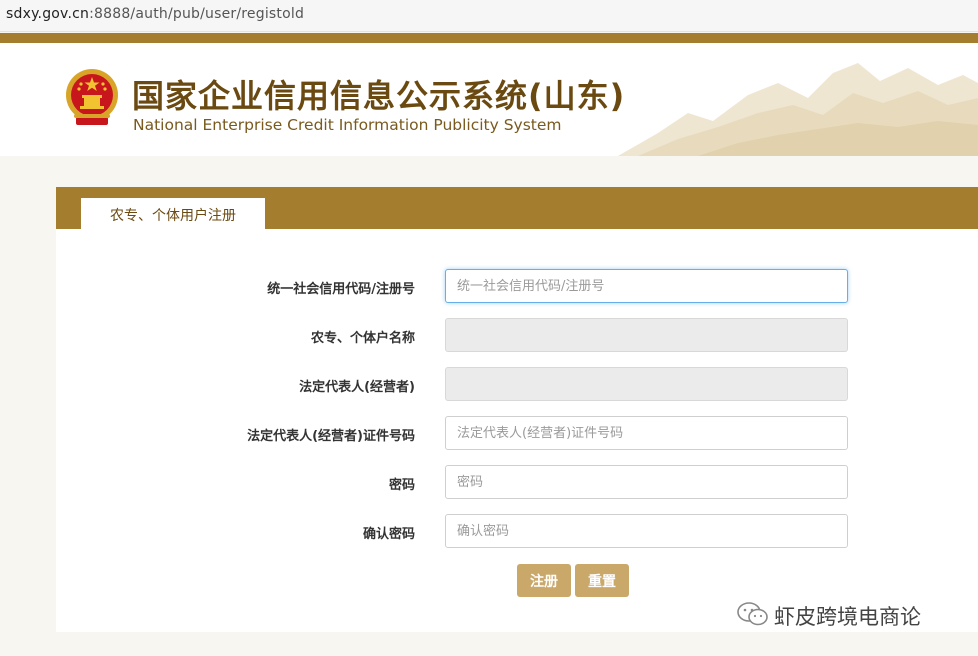 The height and width of the screenshot is (656, 978). Describe the element at coordinates (388, 534) in the screenshot. I see `confirm-password-label: 确认密码` at that location.